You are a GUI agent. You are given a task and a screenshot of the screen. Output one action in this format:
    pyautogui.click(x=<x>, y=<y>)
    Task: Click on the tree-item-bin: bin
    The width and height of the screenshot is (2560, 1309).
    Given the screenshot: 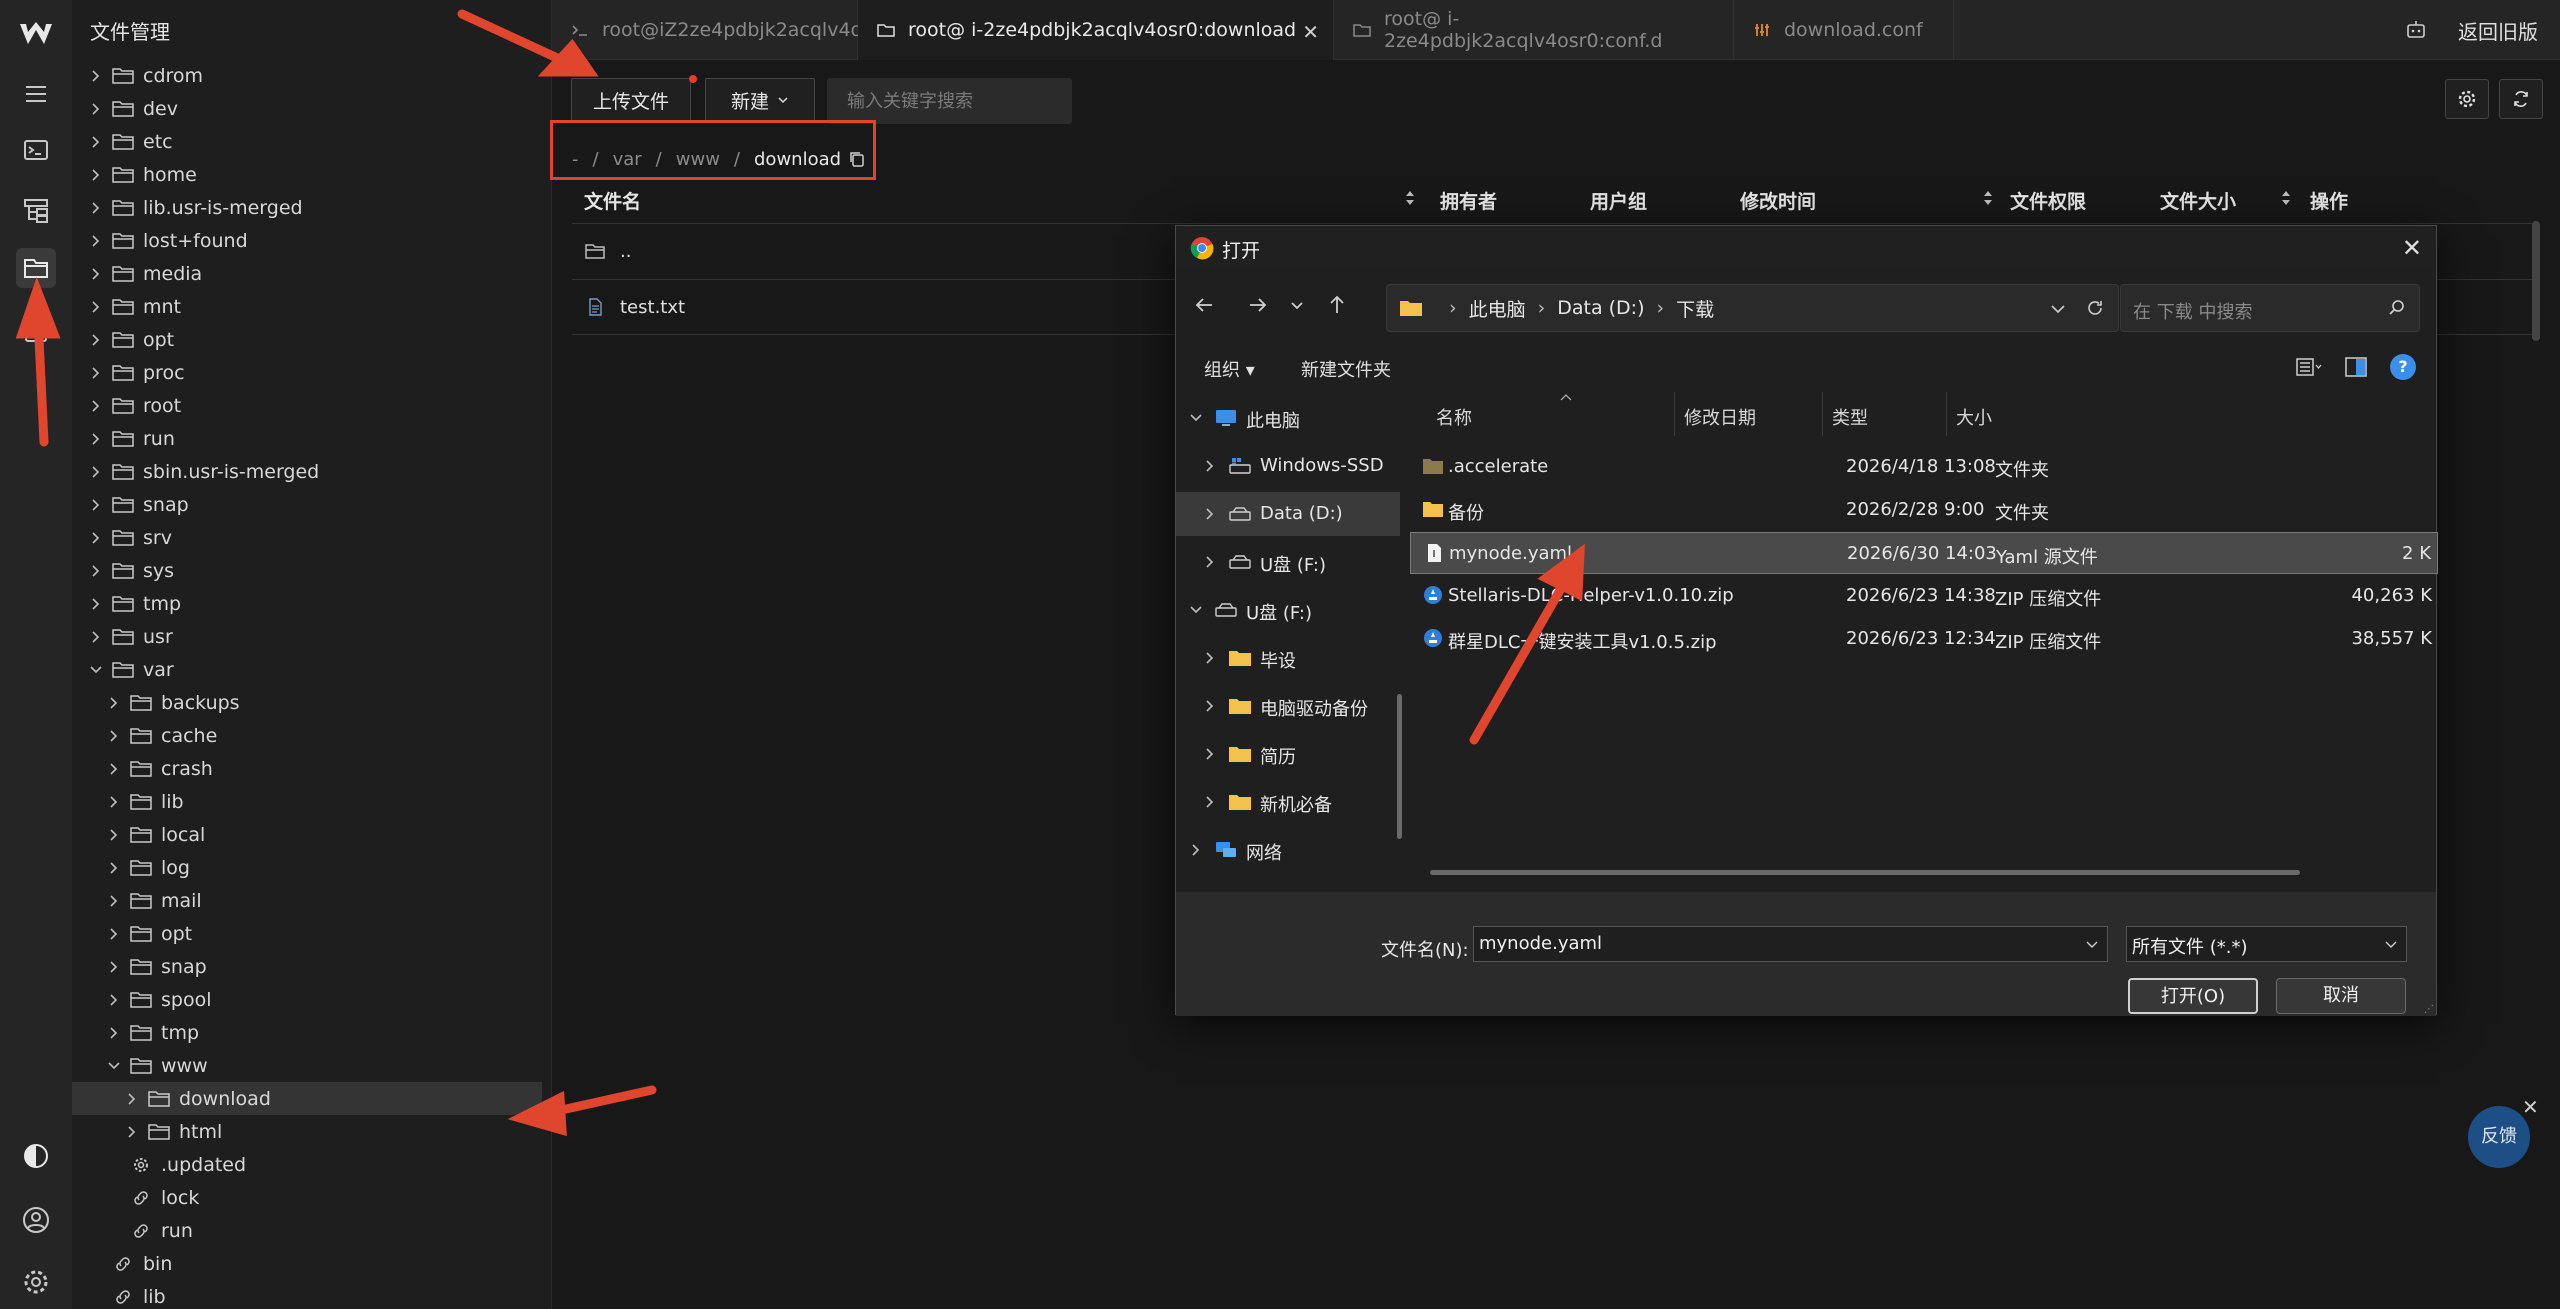 What is the action you would take?
    pyautogui.click(x=307, y=1263)
    